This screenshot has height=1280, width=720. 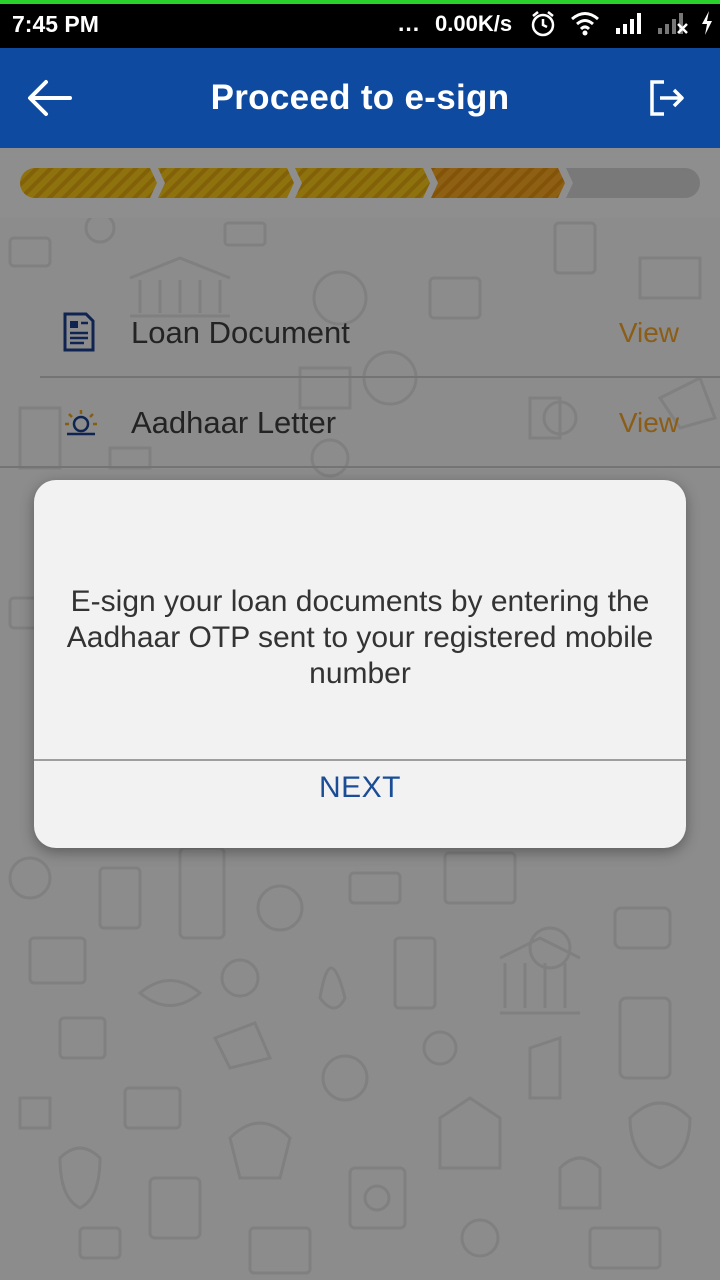 What do you see at coordinates (360, 805) in the screenshot?
I see `next-button: NEXT` at bounding box center [360, 805].